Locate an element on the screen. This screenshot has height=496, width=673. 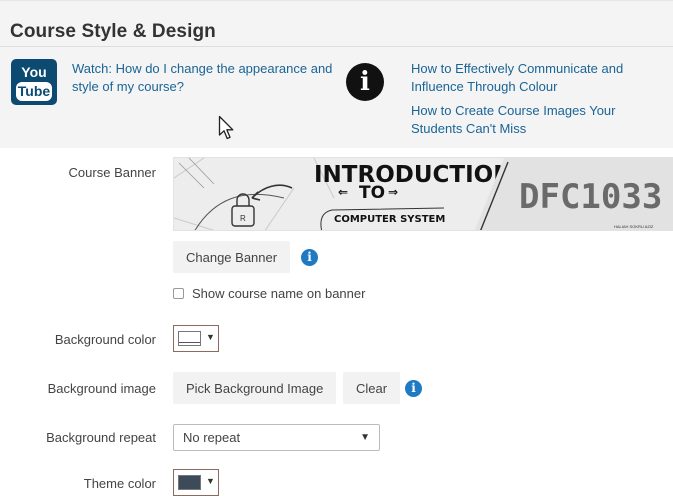
banner-subtitle-text: COMPUTER SYSTEM is located at coordinates (389, 219).